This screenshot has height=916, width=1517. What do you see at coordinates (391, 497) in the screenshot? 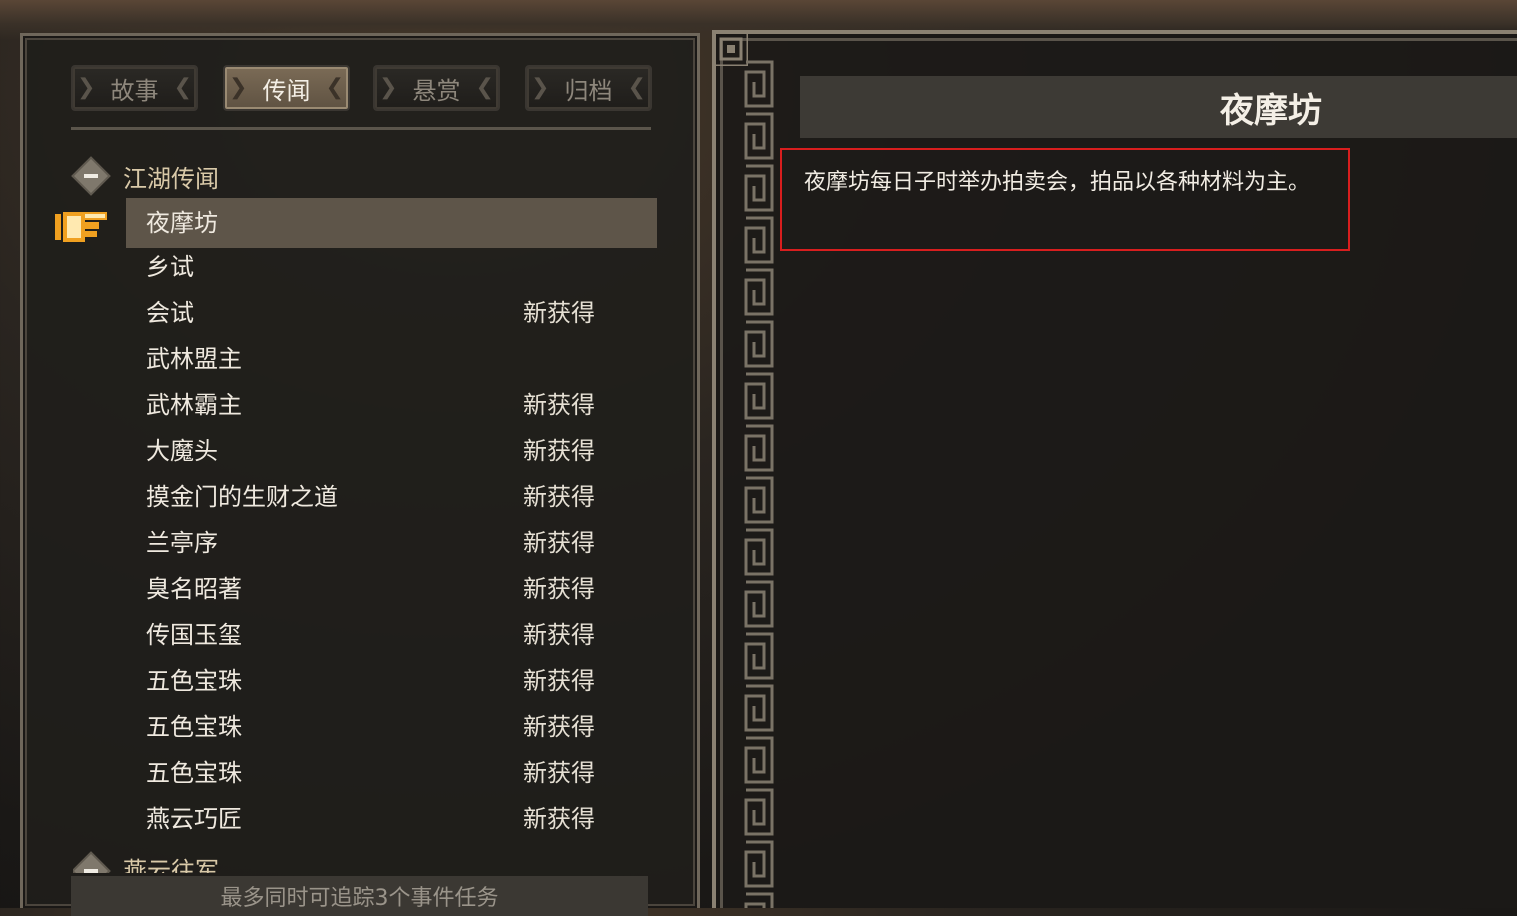
I see `list-item: 摸金门的生财之道 新获得` at bounding box center [391, 497].